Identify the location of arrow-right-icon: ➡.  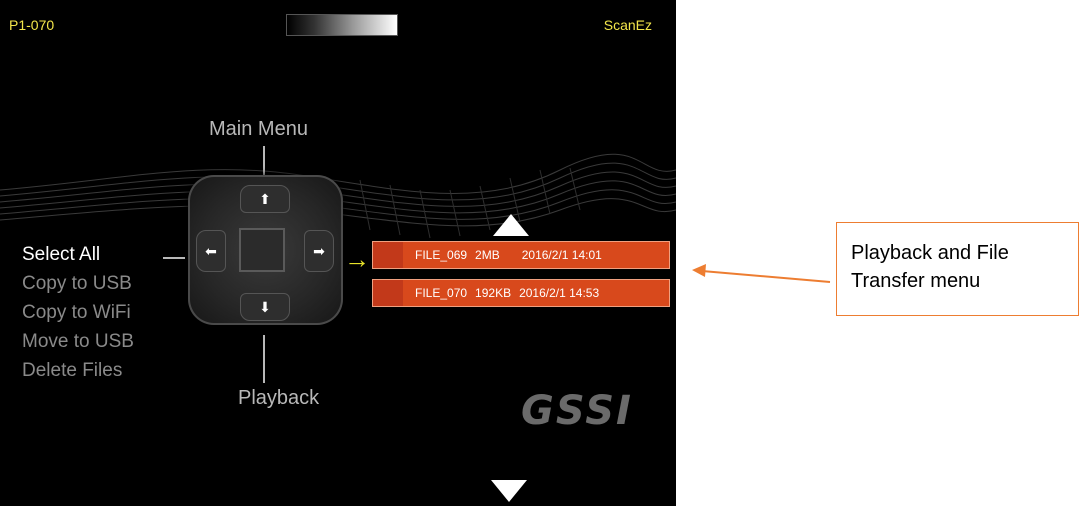
(319, 251).